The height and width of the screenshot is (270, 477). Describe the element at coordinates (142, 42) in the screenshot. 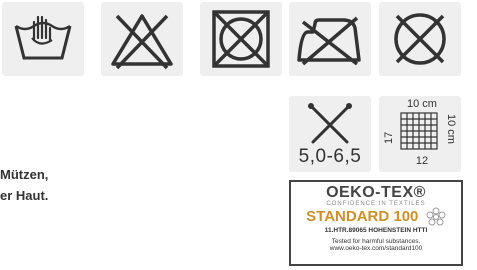

I see `do-not-bleach-icon` at that location.